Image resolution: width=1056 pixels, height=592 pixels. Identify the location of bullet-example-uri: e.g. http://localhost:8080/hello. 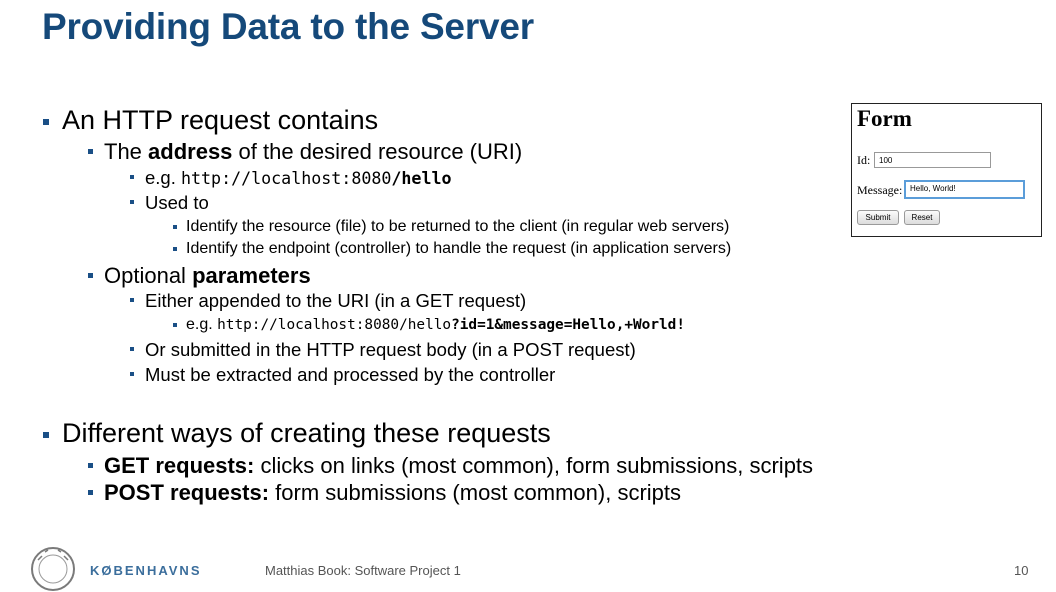
(291, 178).